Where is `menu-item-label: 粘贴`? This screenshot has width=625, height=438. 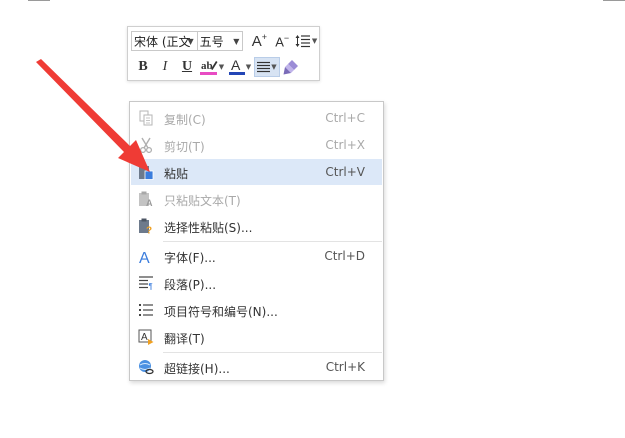
menu-item-label: 粘贴 is located at coordinates (176, 174).